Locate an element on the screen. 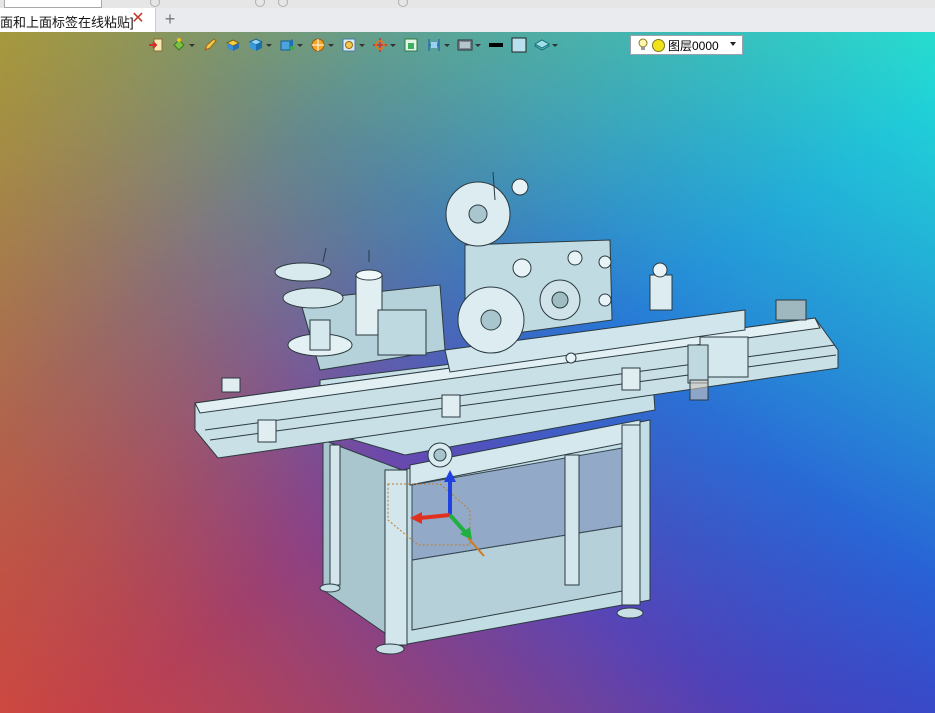 The height and width of the screenshot is (713, 935). measure-icon is located at coordinates (434, 45).